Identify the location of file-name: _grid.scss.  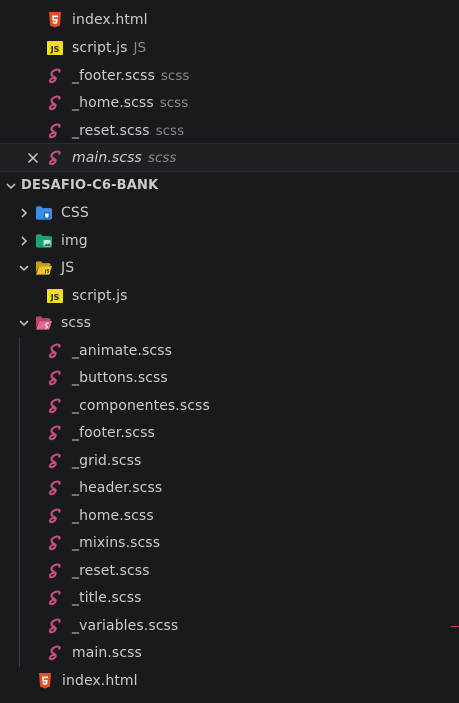
(107, 460).